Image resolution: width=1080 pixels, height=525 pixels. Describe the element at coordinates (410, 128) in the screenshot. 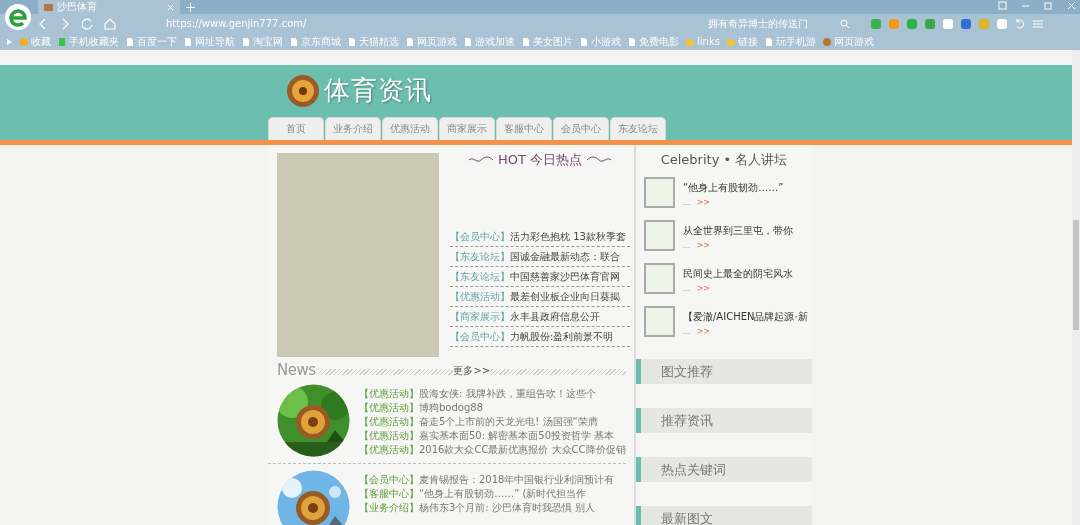

I see `nav-tab: 优惠活动` at that location.